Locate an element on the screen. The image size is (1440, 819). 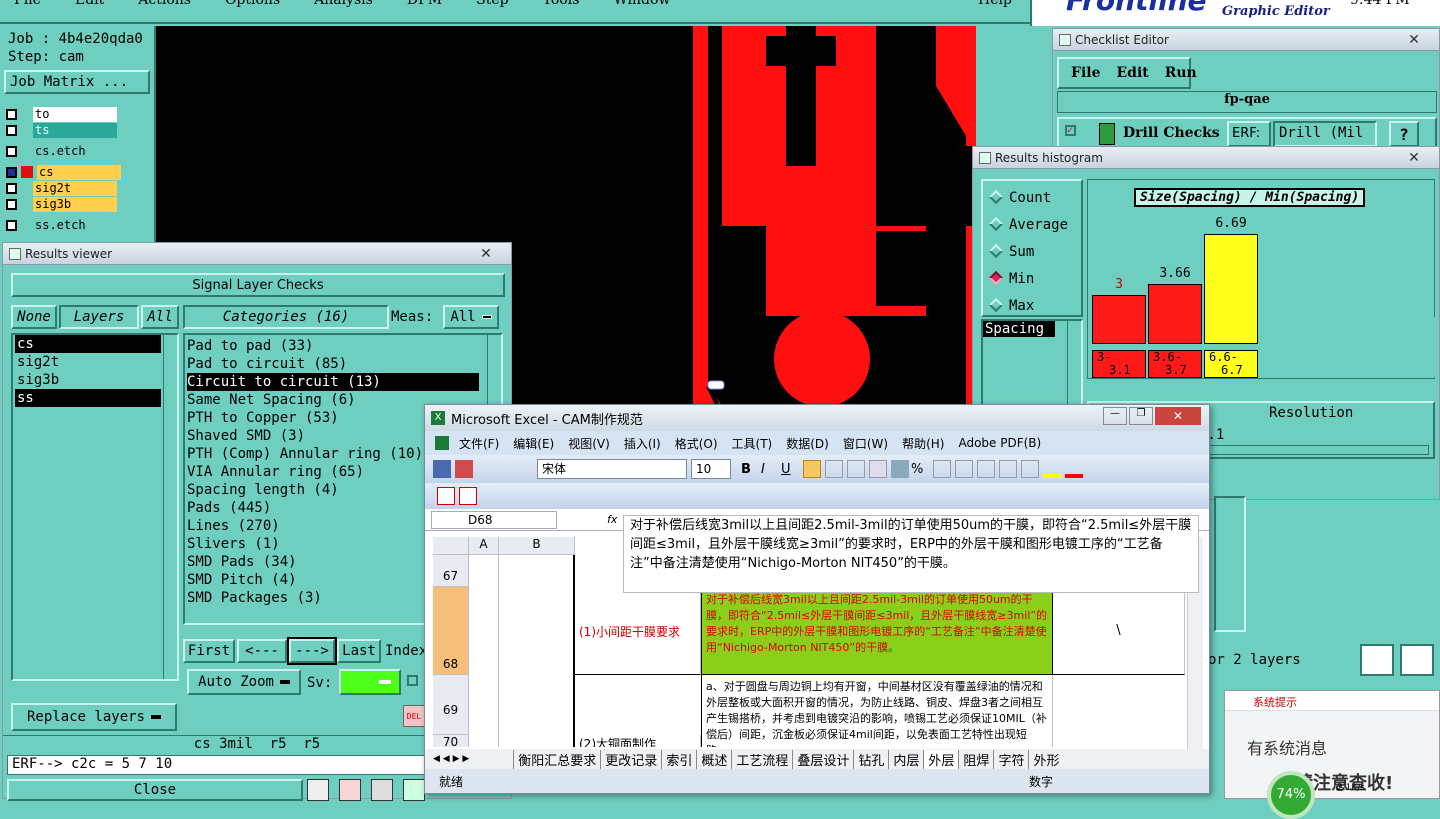
layers-button: Layers is located at coordinates (99, 317).